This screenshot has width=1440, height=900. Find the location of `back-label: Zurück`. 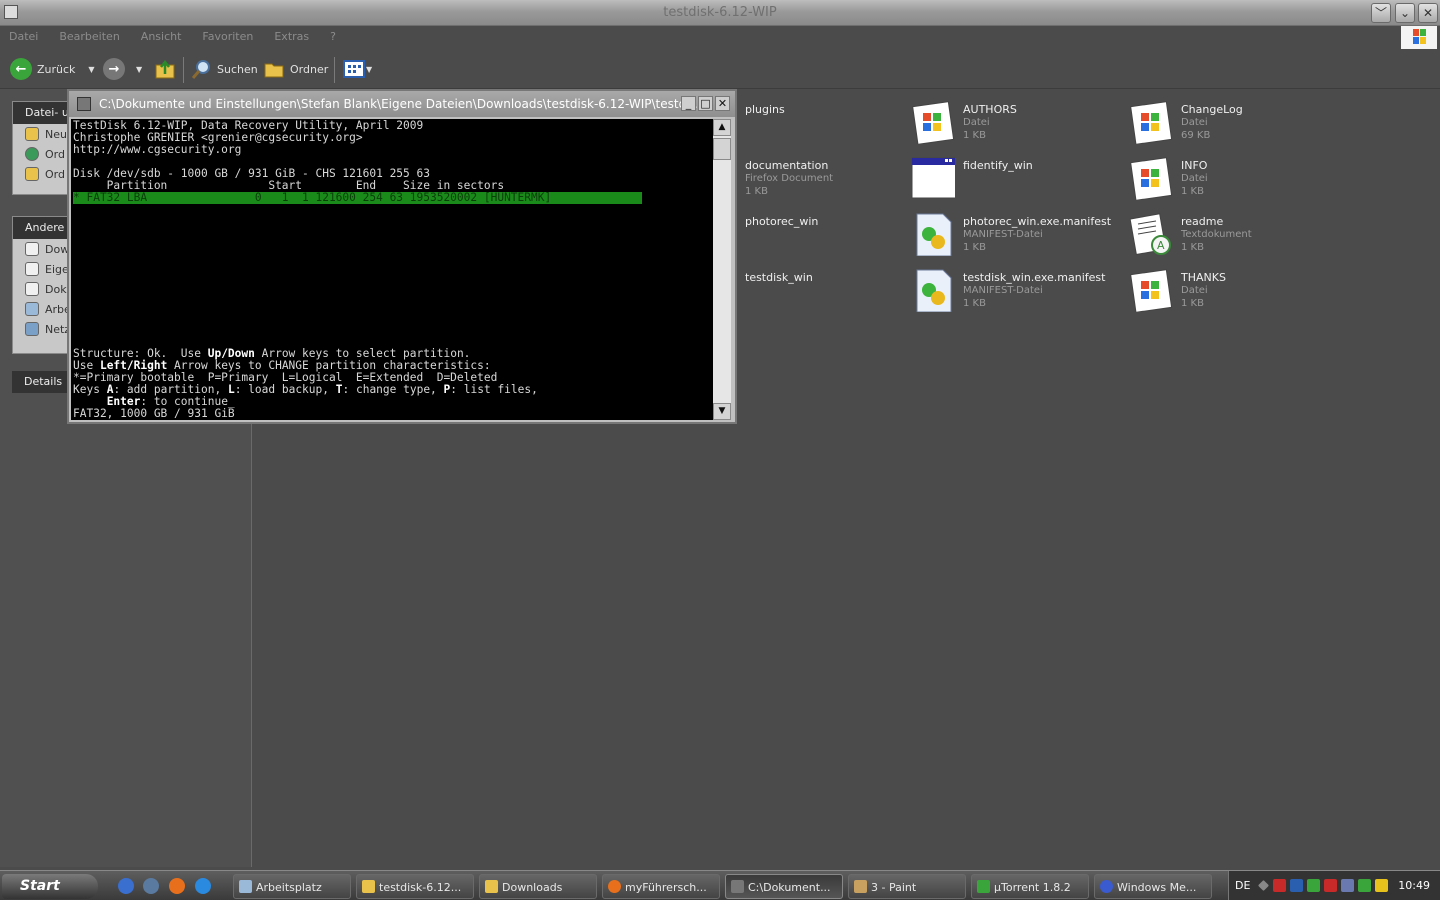

back-label: Zurück is located at coordinates (56, 69).